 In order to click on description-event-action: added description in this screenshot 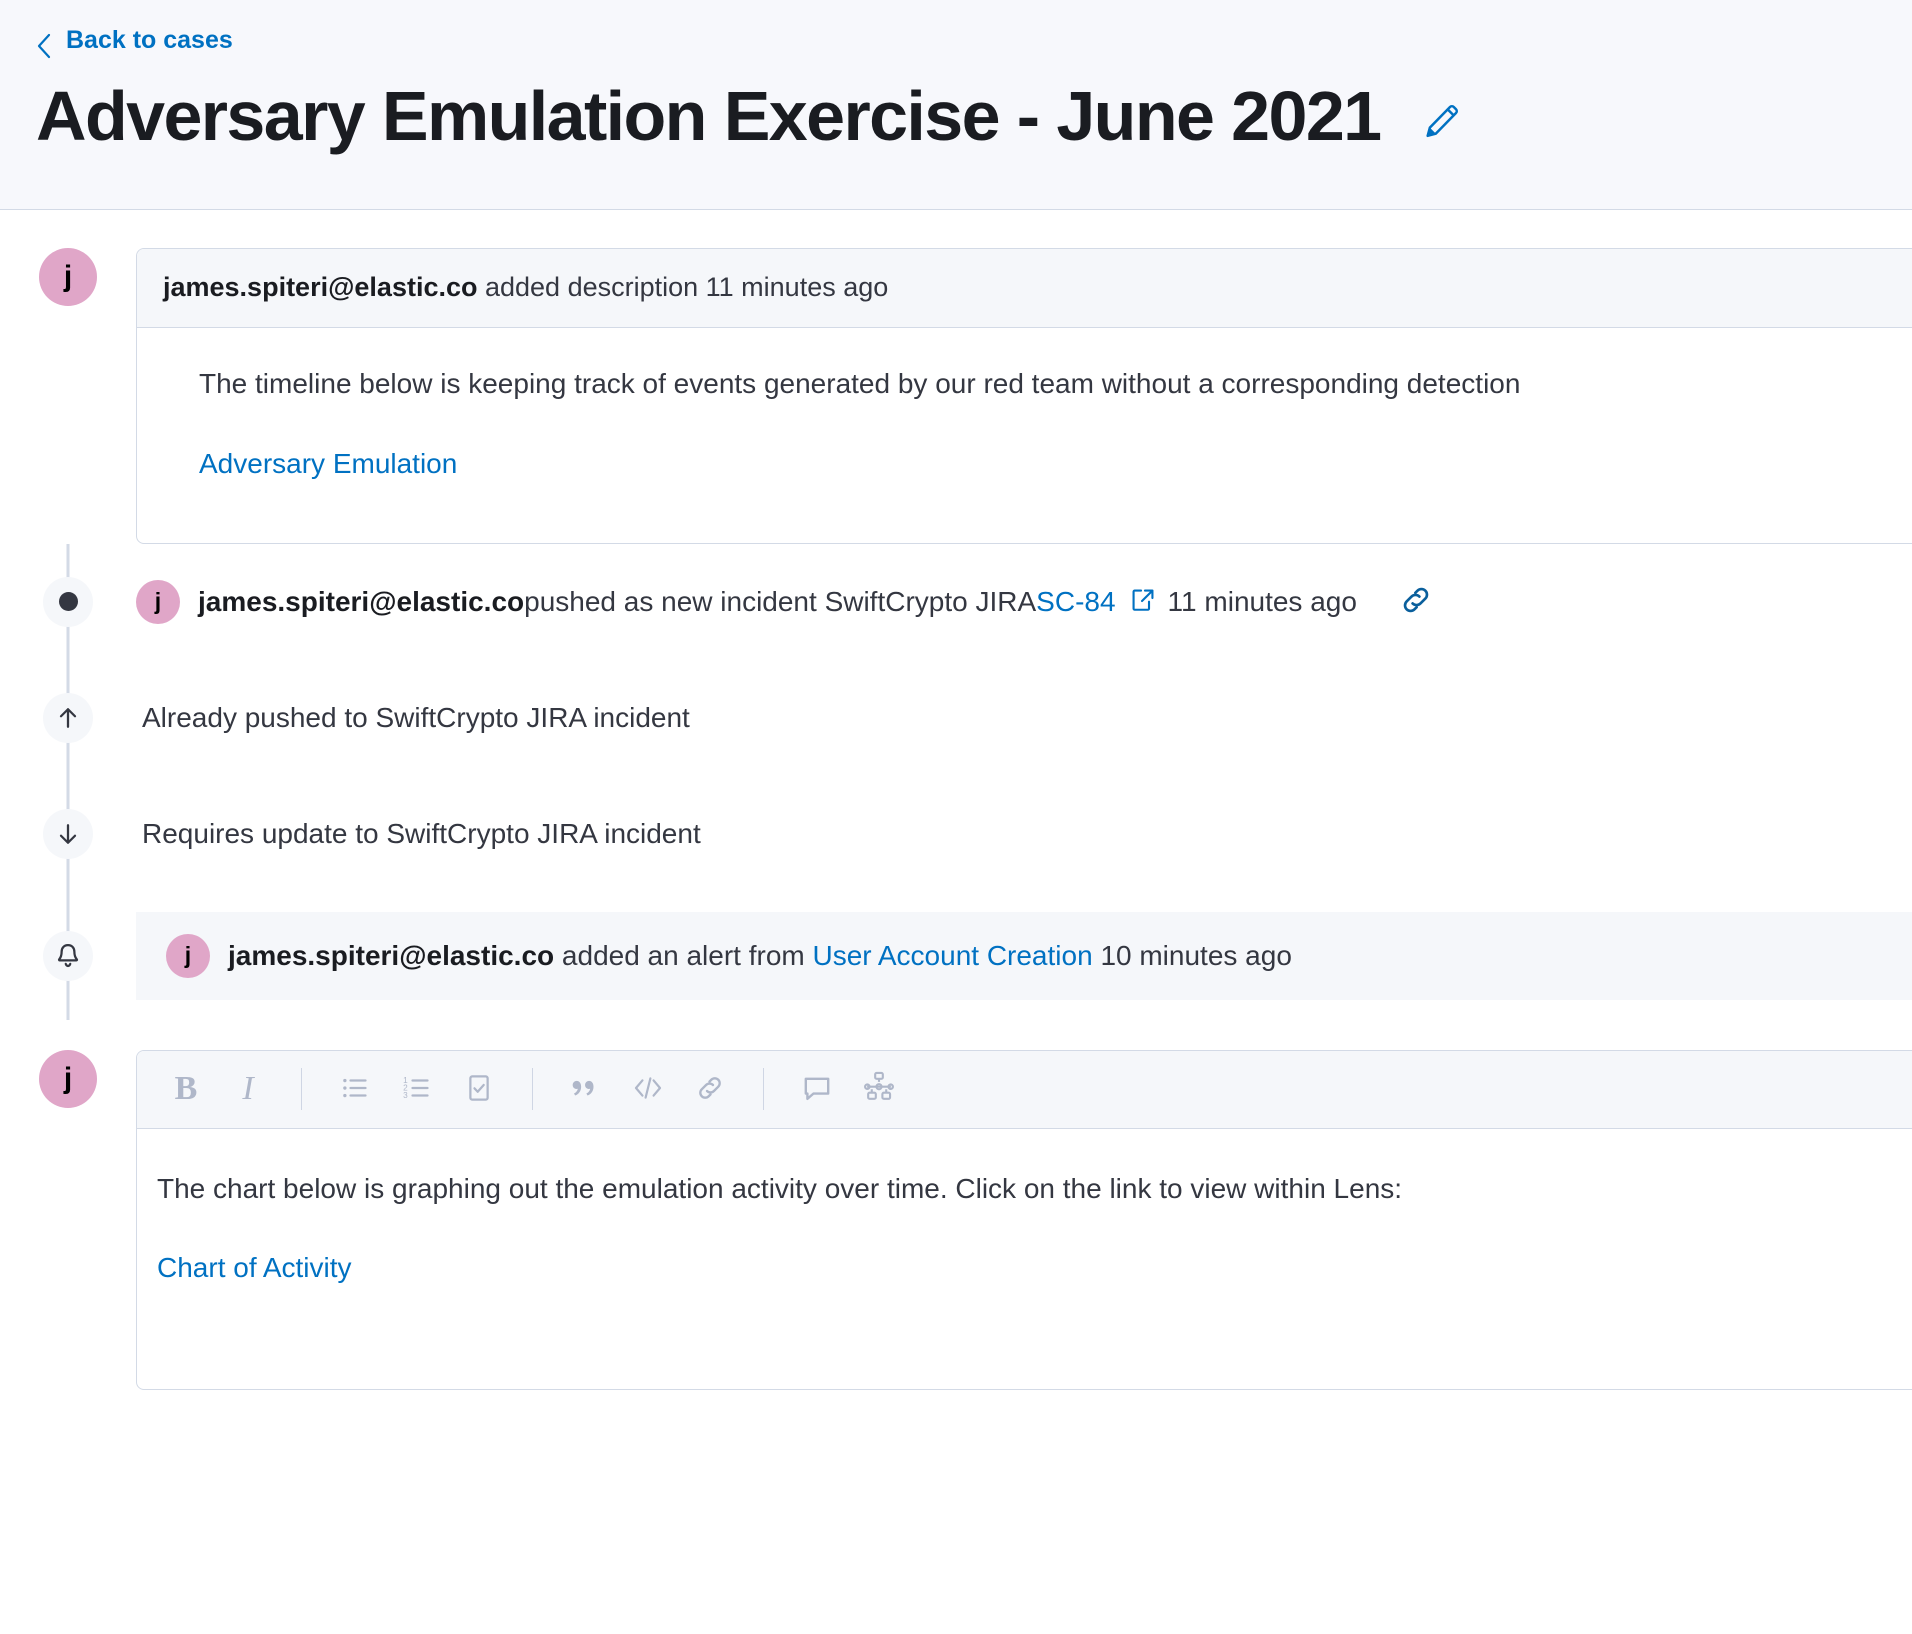, I will do `click(591, 287)`.